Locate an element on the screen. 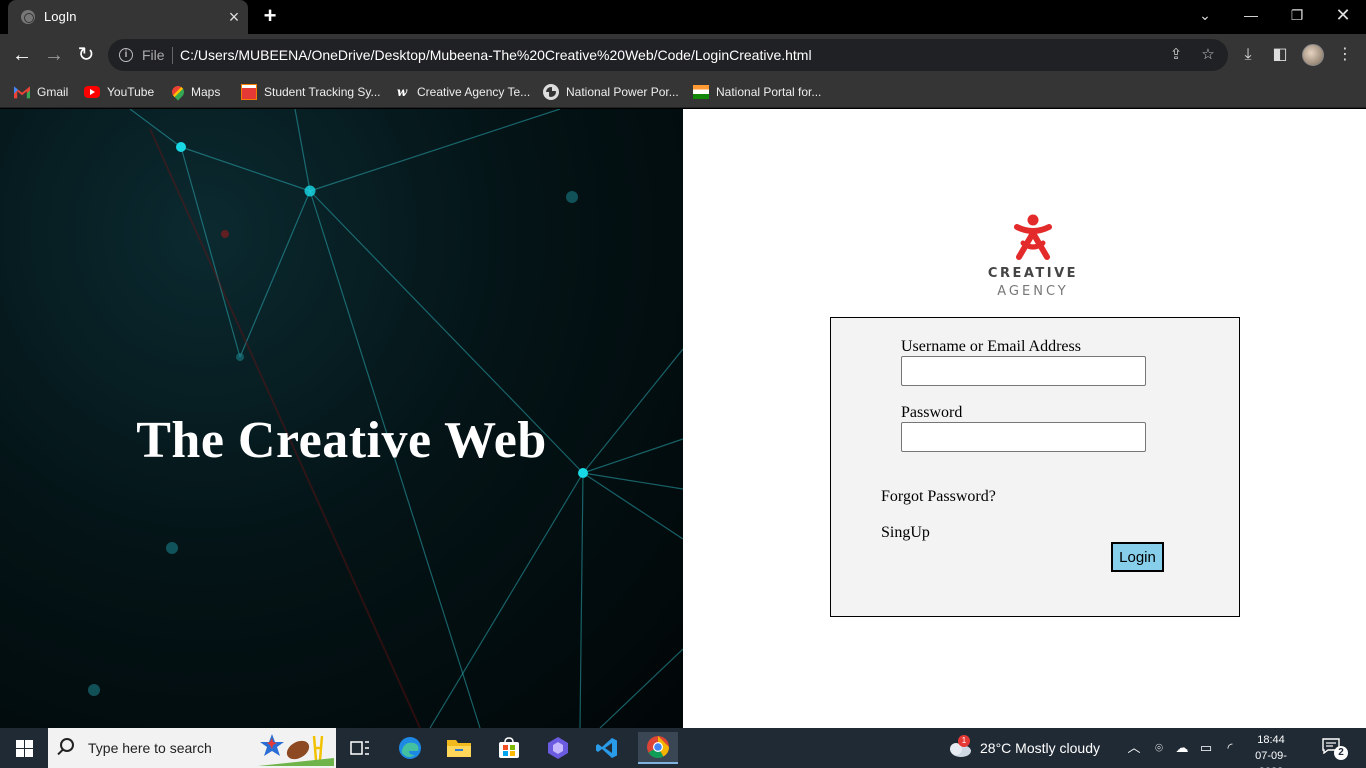  search-highlight-art-icon is located at coordinates (296, 750).